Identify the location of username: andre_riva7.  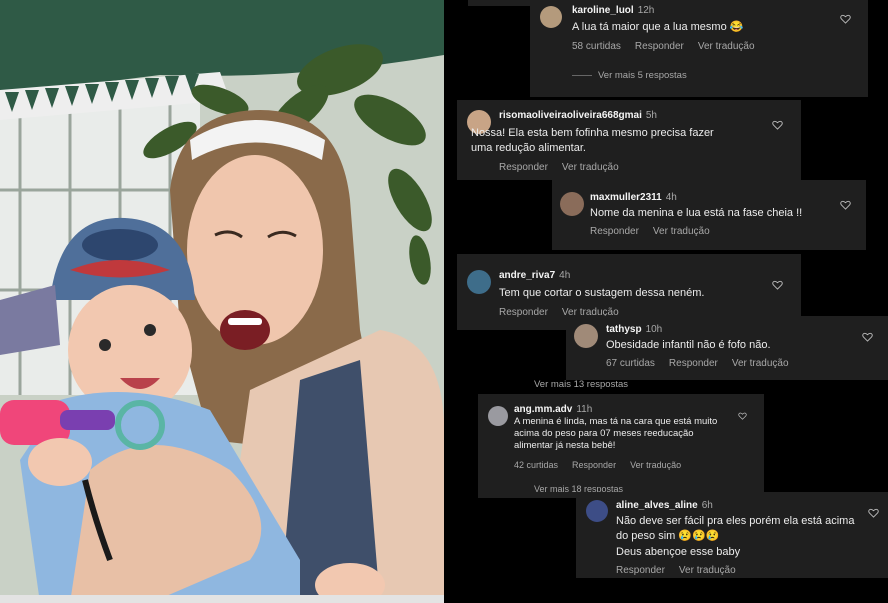
(527, 275).